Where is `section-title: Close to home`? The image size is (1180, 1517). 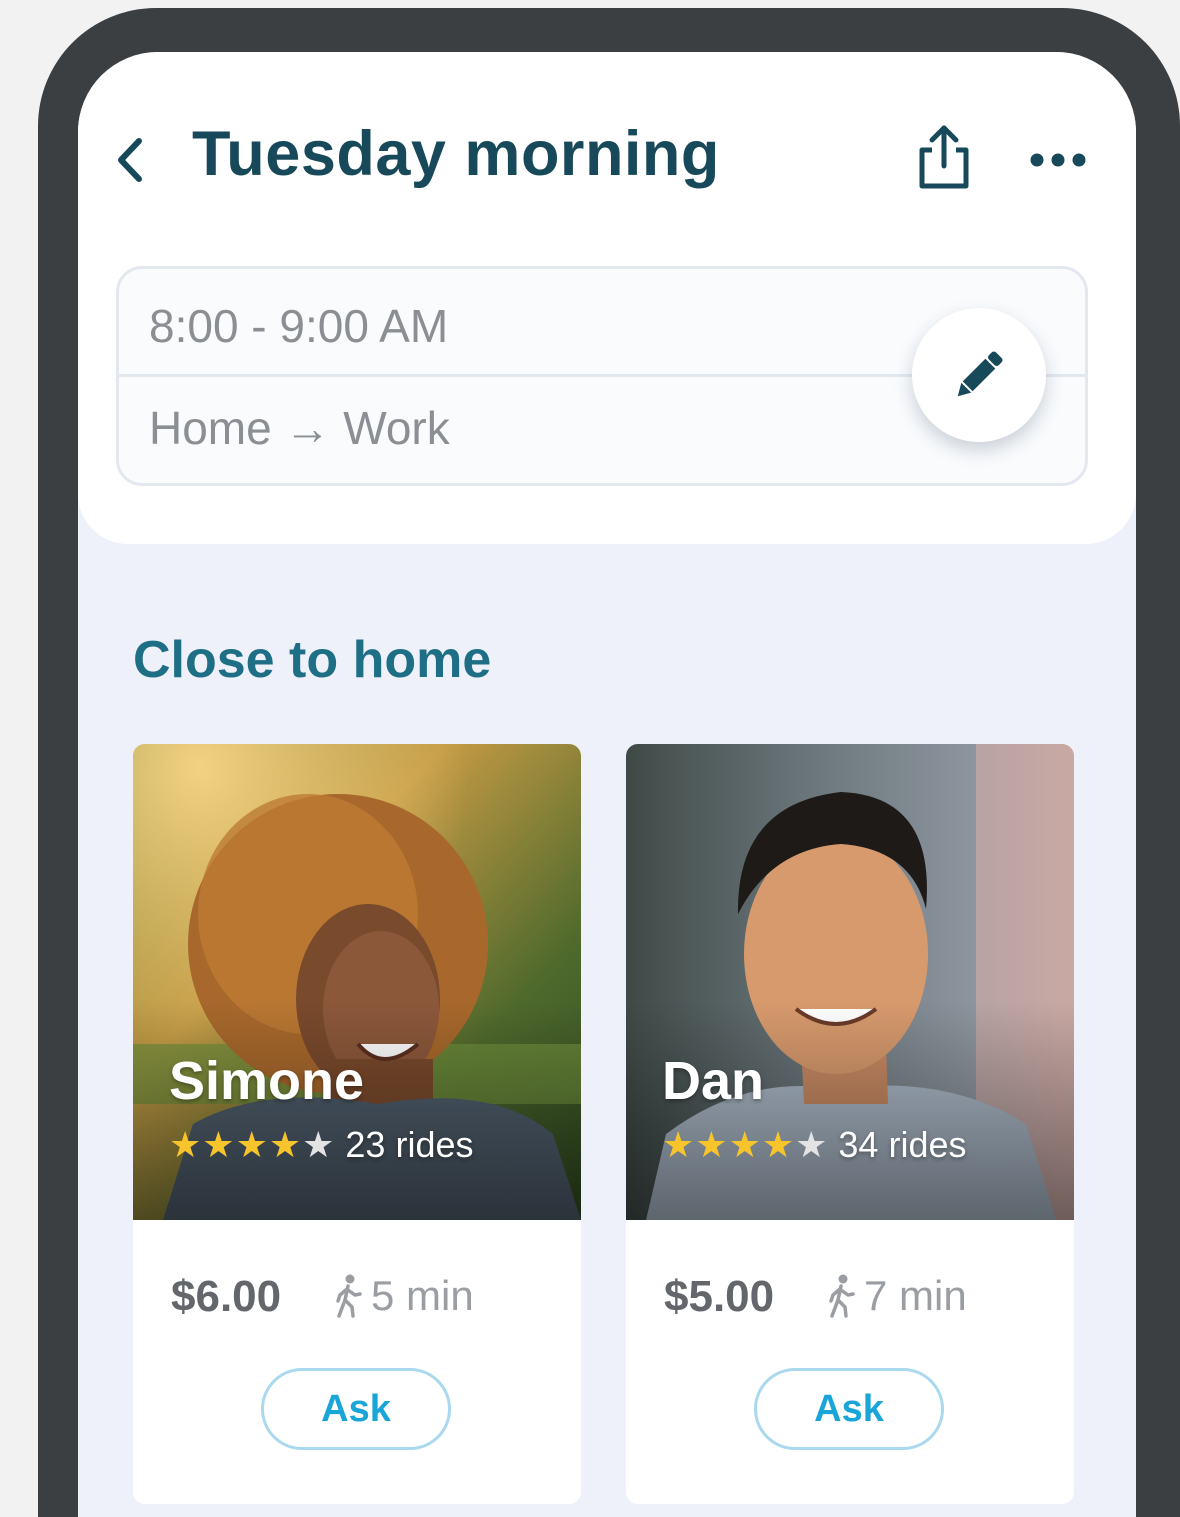
section-title: Close to home is located at coordinates (312, 660).